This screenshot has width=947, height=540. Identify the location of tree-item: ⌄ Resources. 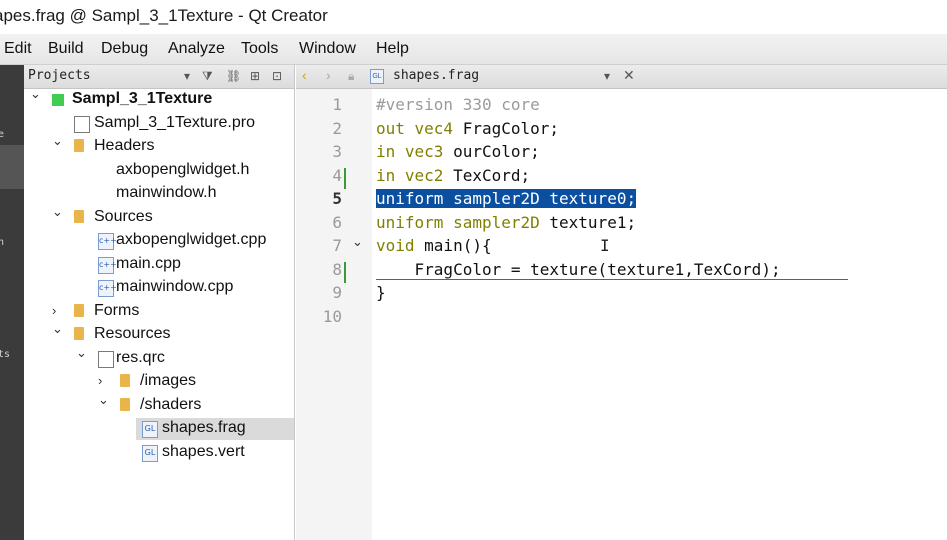
(159, 333).